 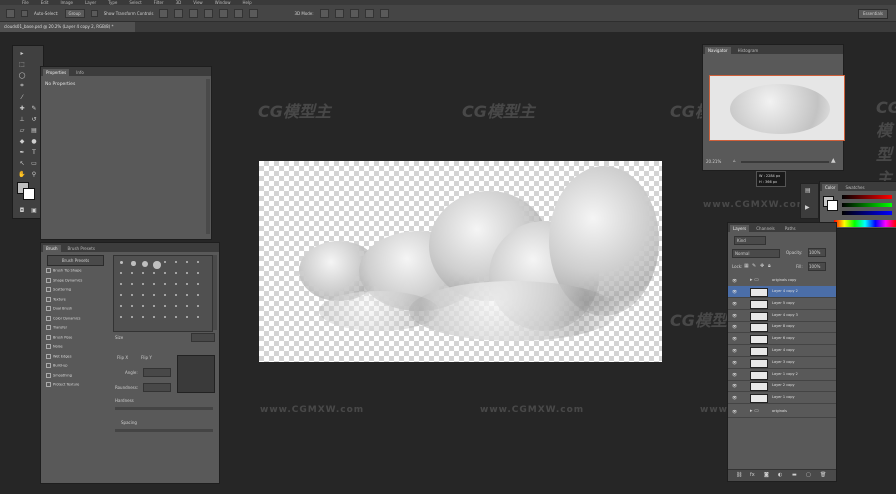 What do you see at coordinates (10, 13) in the screenshot?
I see `move-tool-icon` at bounding box center [10, 13].